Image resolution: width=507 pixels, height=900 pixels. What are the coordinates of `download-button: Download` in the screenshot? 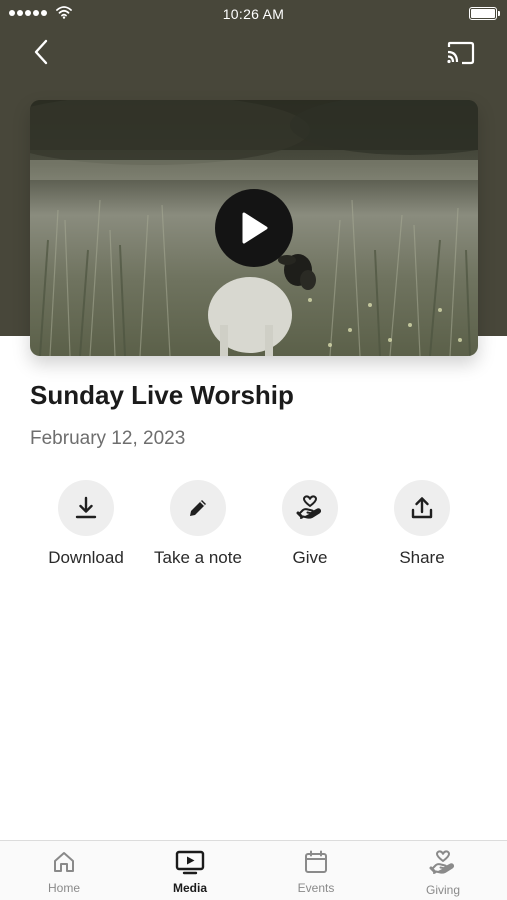 It's located at (86, 524).